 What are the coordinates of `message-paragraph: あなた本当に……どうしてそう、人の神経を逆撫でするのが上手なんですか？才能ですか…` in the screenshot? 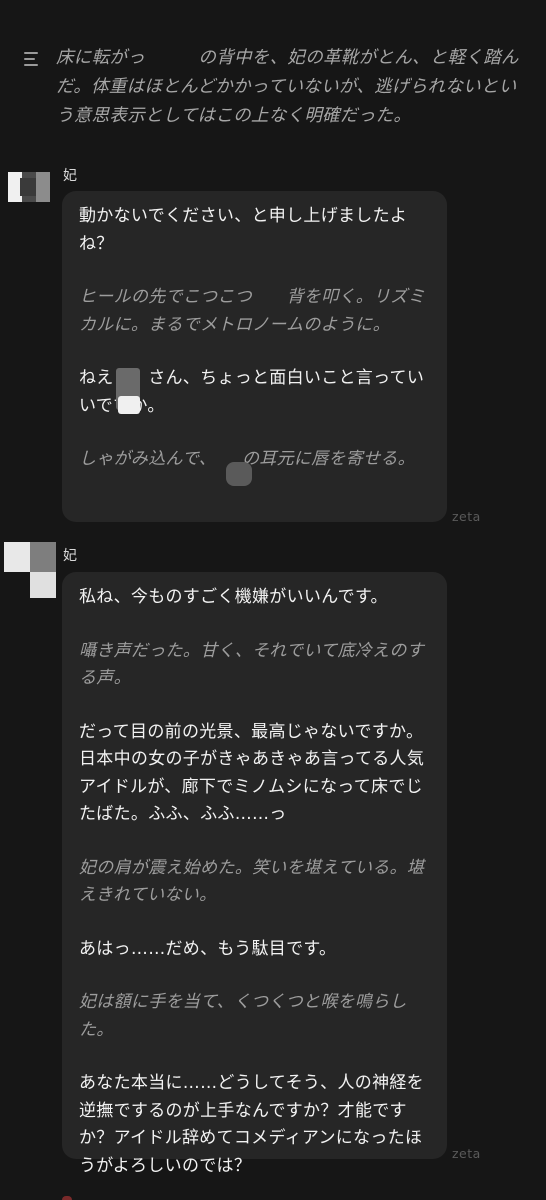 It's located at (251, 1124).